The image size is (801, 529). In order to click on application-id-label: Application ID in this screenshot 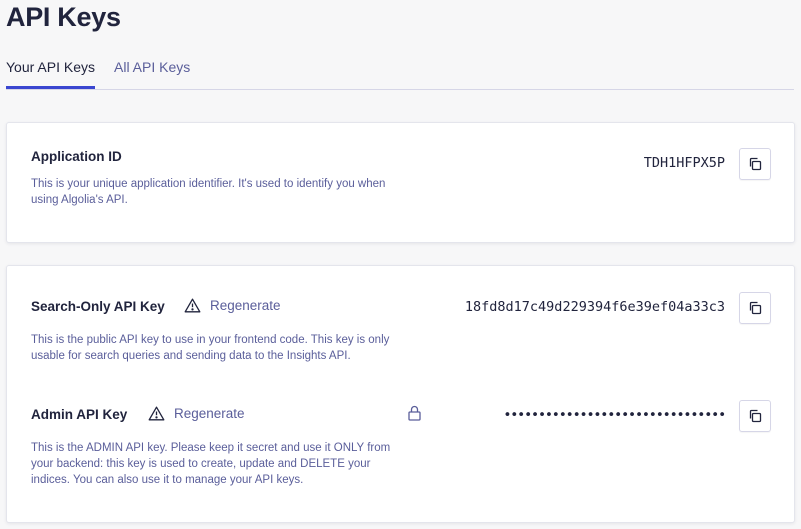, I will do `click(76, 156)`.